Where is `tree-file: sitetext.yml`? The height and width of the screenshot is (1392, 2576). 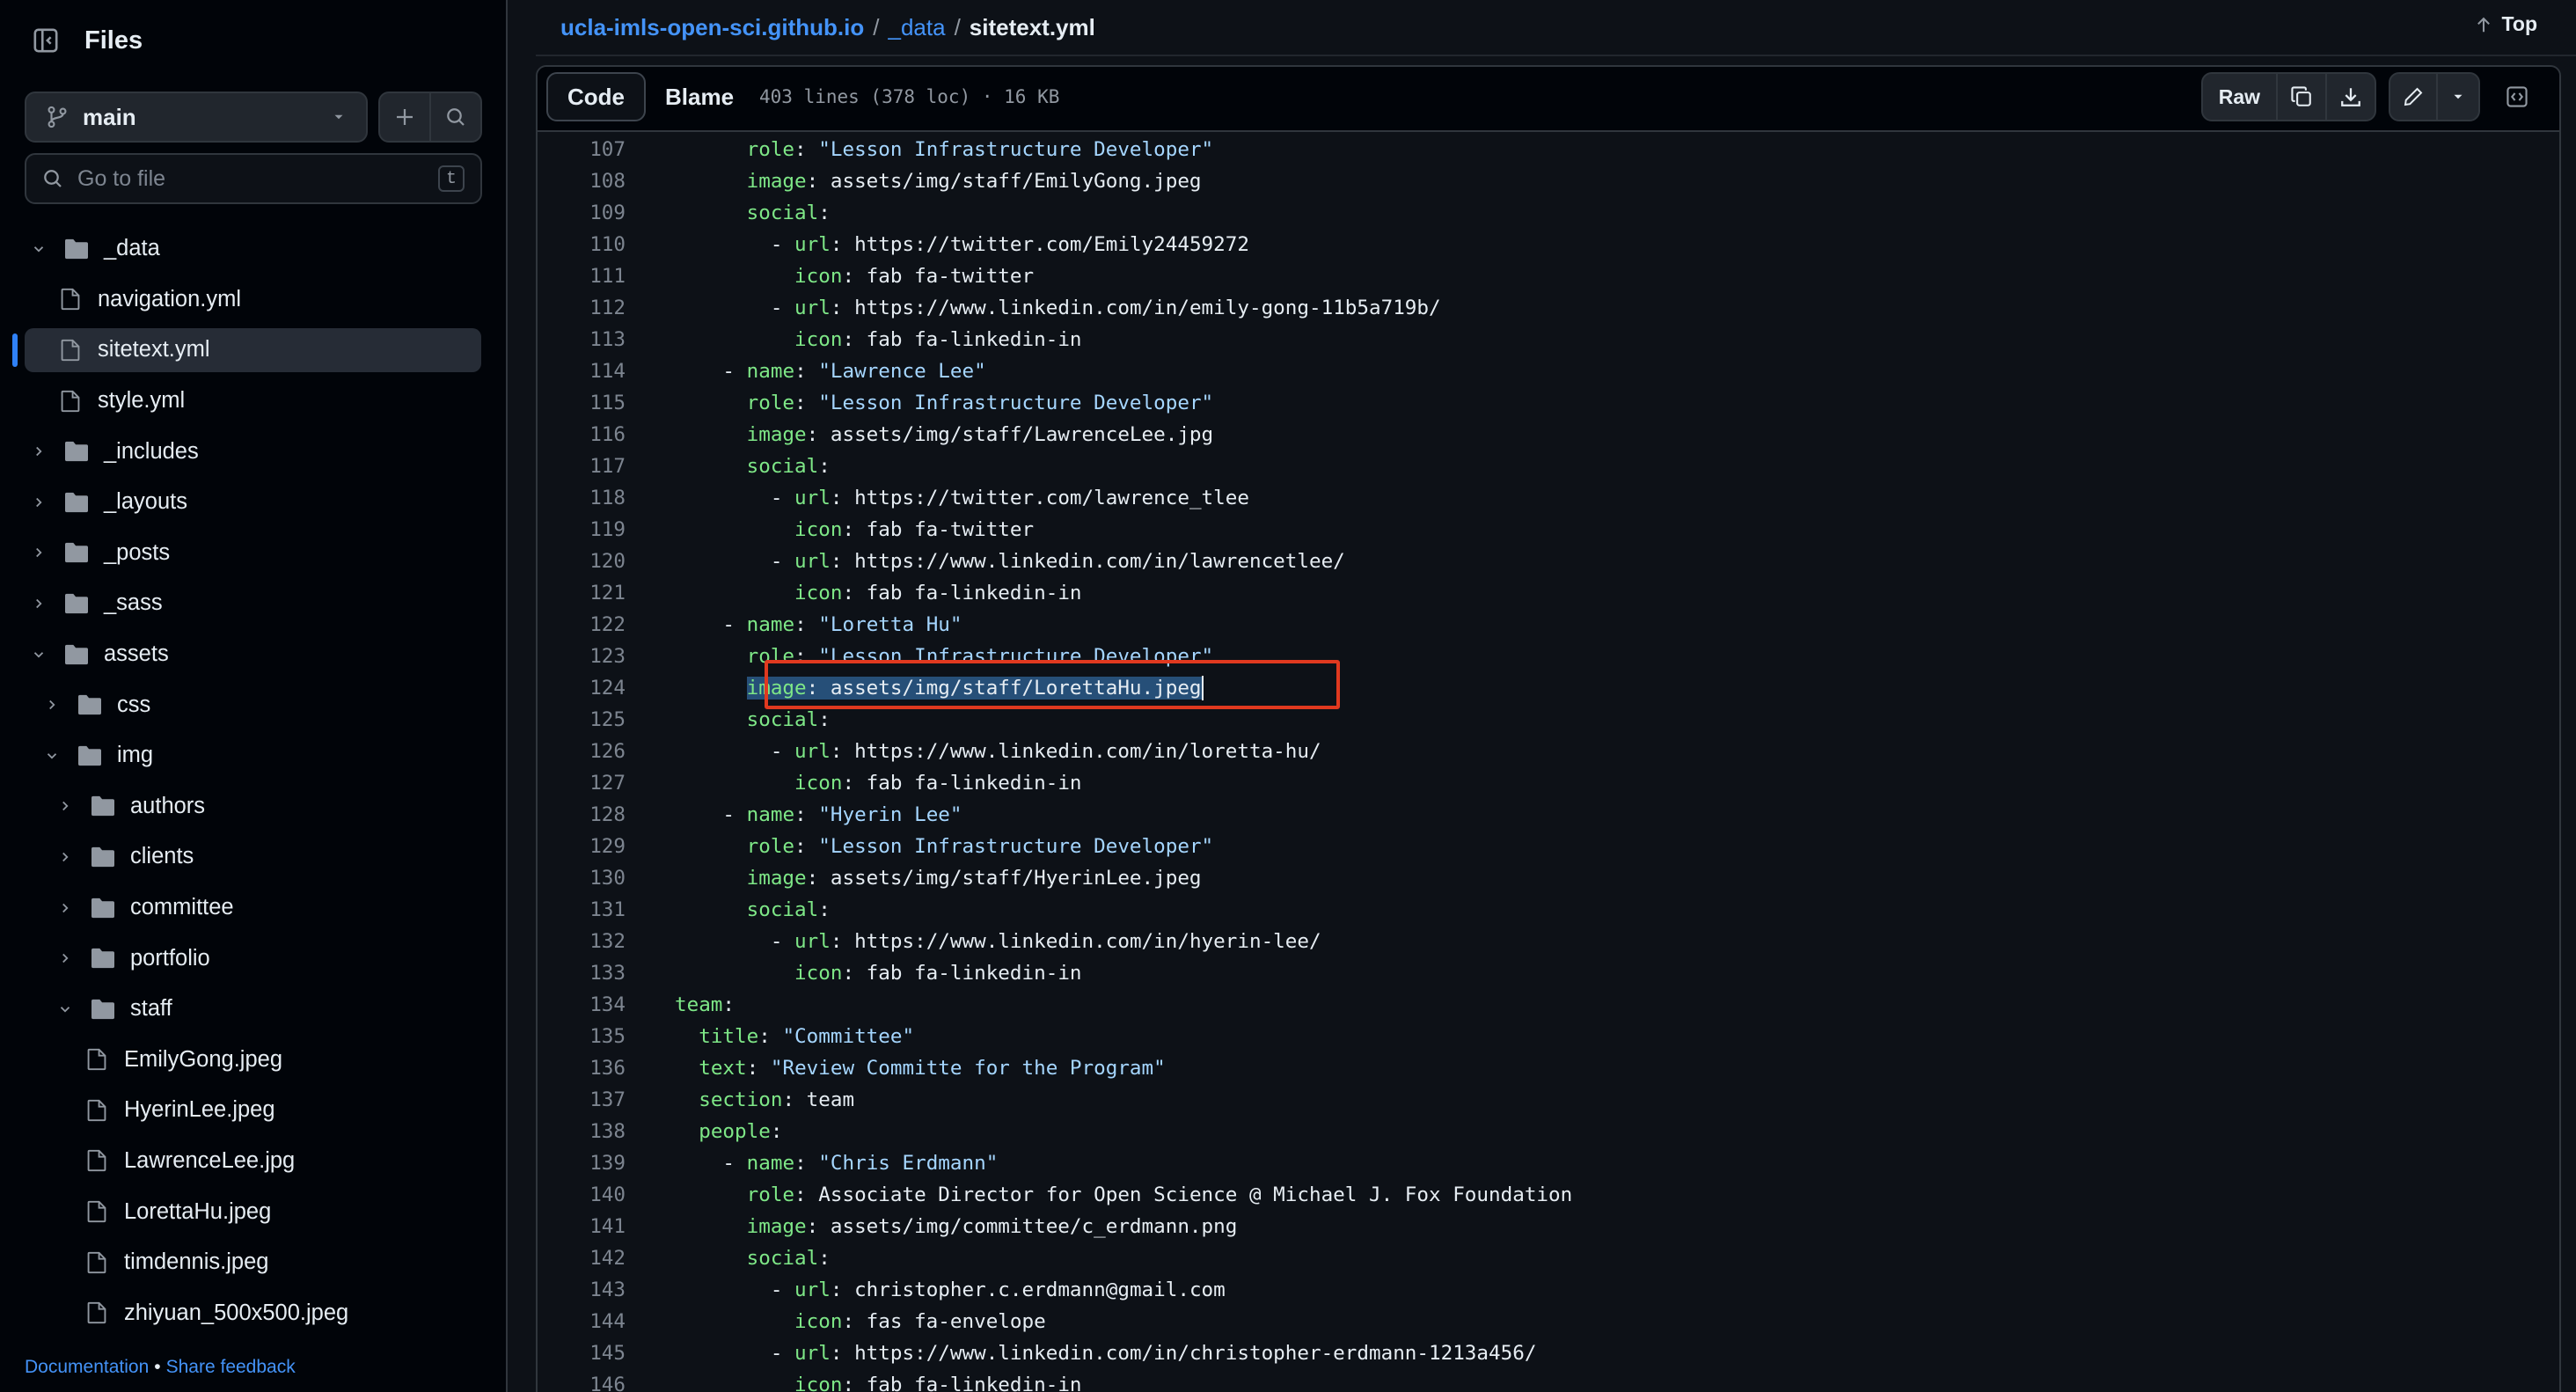
tree-file: sitetext.yml is located at coordinates (254, 350).